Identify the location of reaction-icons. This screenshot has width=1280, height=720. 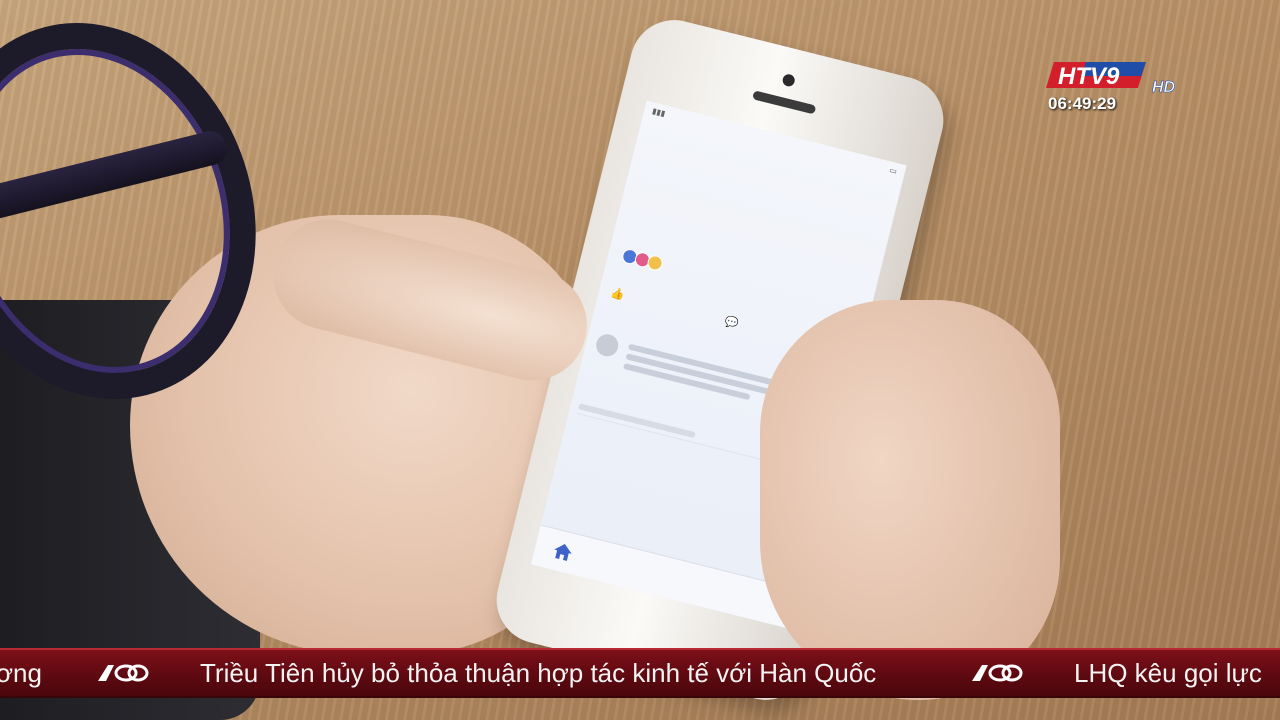
(642, 259).